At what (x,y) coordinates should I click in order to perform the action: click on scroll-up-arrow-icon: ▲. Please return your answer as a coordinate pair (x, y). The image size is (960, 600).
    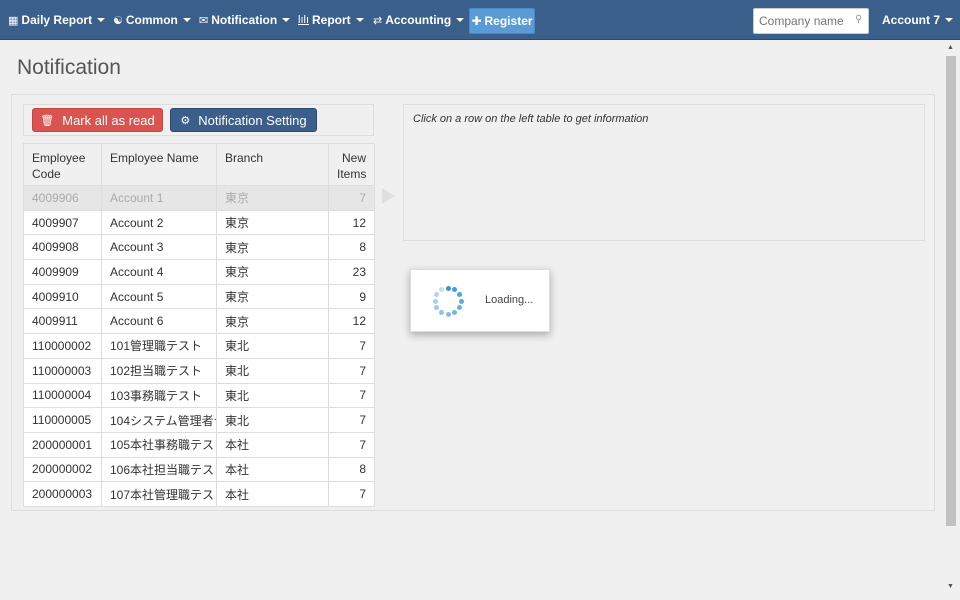
    Looking at the image, I should click on (950, 47).